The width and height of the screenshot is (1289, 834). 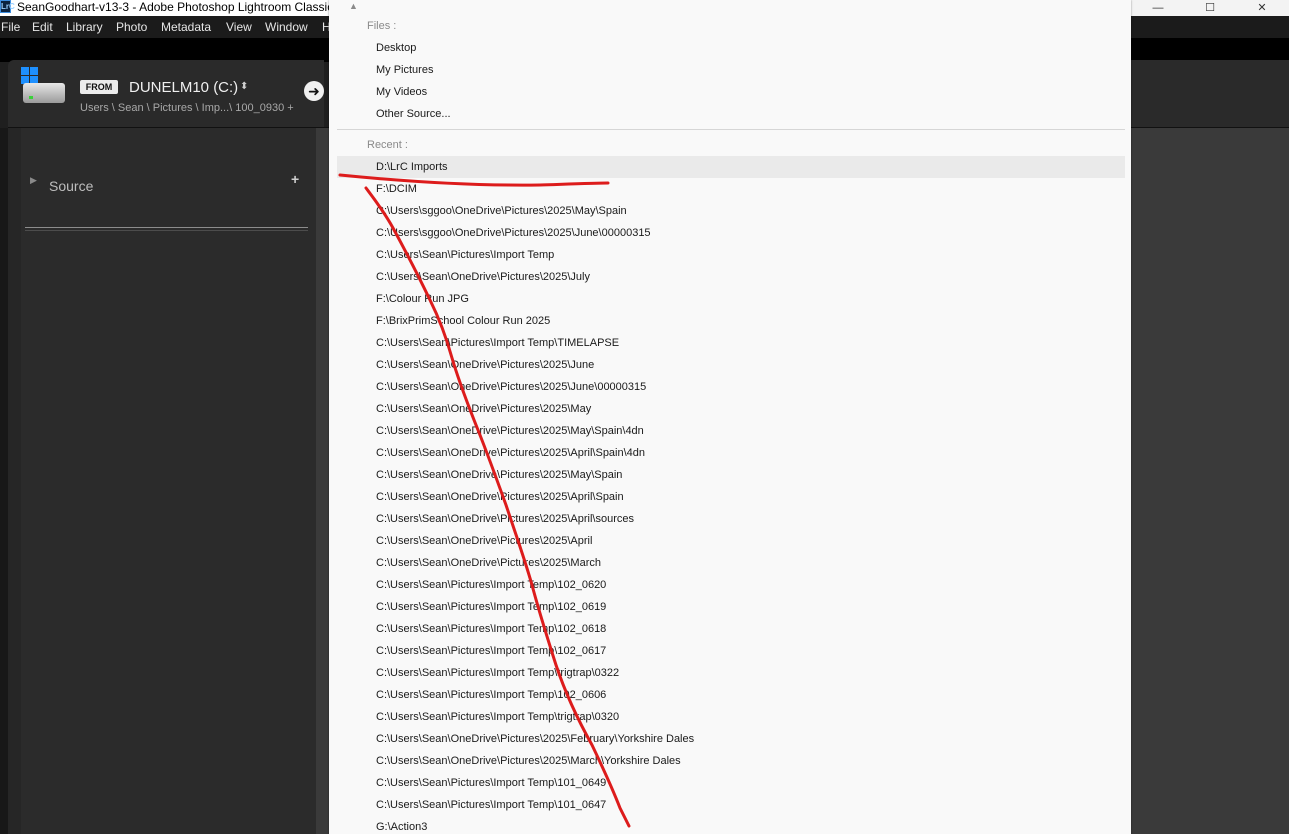 What do you see at coordinates (186, 27) in the screenshot?
I see `menu-metadata: Metadata` at bounding box center [186, 27].